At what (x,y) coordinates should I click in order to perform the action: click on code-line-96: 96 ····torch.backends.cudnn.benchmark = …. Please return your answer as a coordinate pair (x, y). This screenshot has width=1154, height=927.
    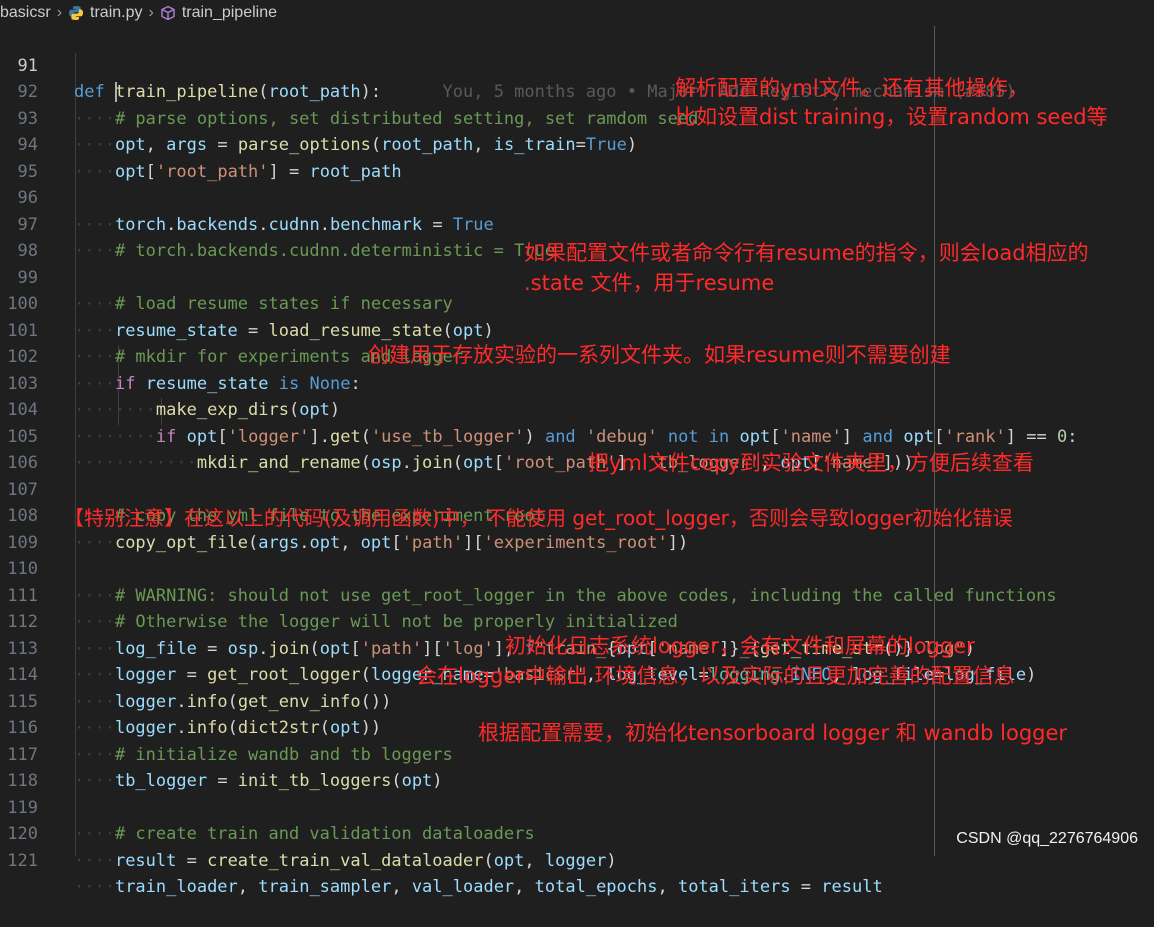
    Looking at the image, I should click on (577, 197).